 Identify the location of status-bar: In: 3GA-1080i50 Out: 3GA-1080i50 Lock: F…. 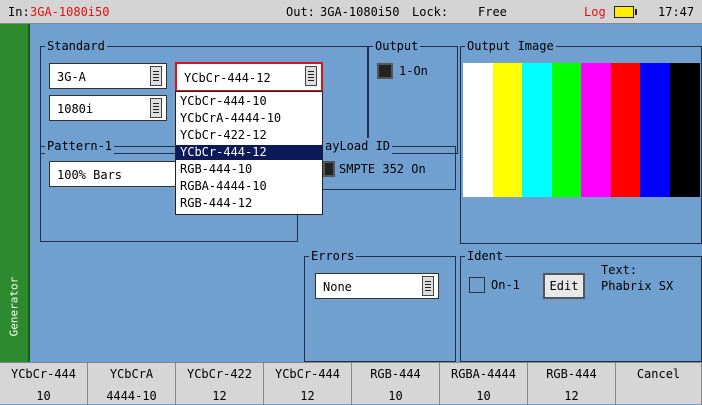
(351, 12).